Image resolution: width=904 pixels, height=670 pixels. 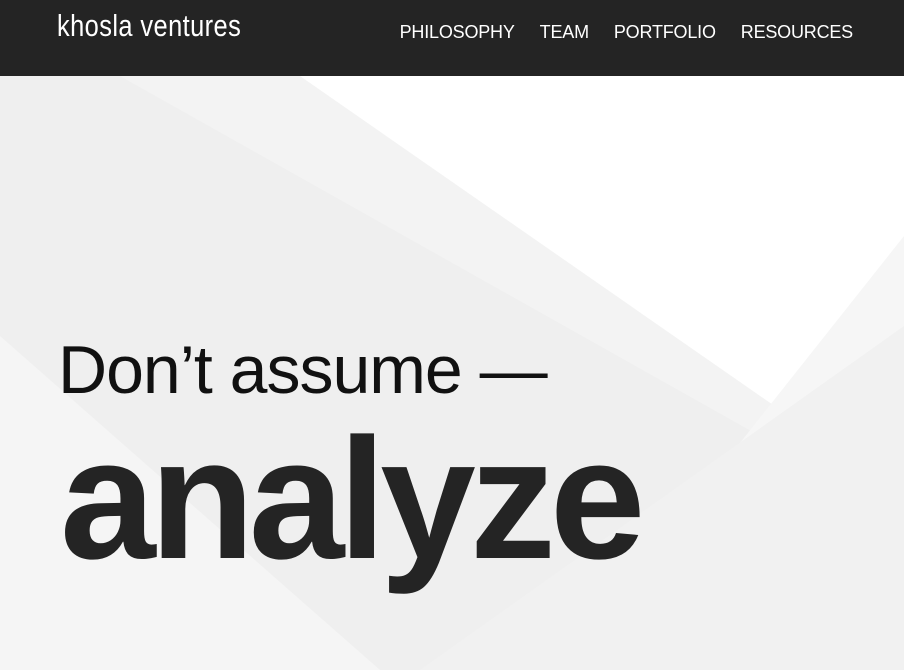 What do you see at coordinates (149, 26) in the screenshot?
I see `logo-link: khosla ventures` at bounding box center [149, 26].